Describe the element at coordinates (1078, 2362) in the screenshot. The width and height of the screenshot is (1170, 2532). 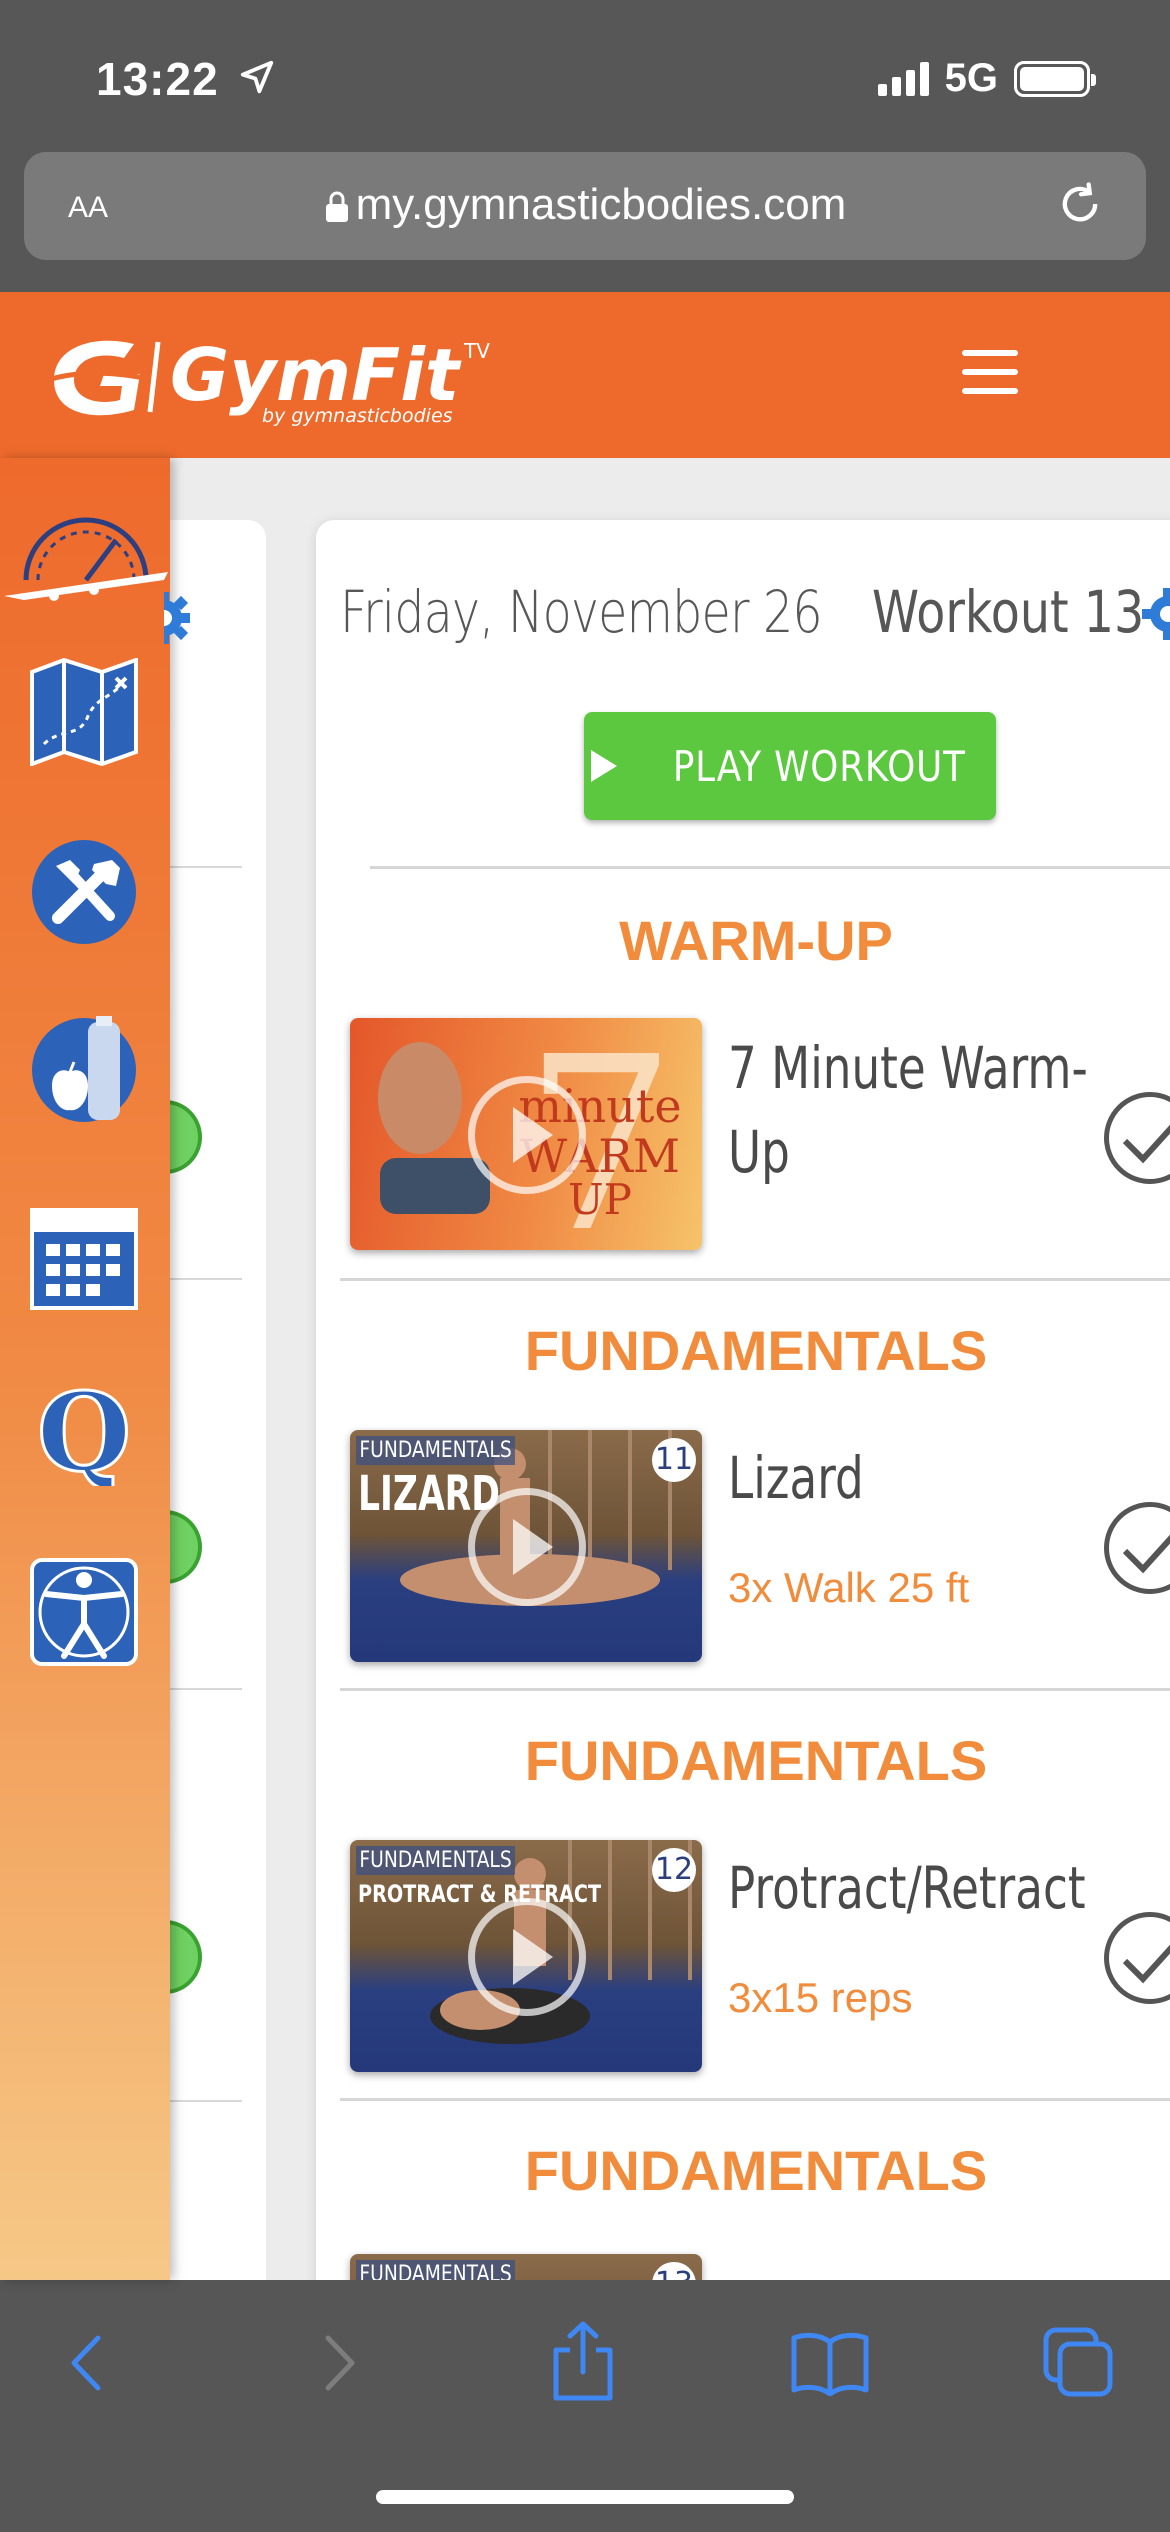
I see `tabs-icon` at that location.